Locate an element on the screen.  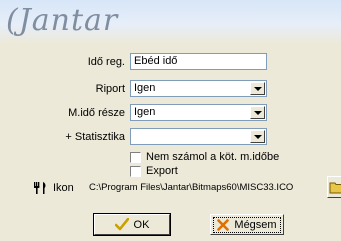
ikon-label: Ikon is located at coordinates (63, 188).